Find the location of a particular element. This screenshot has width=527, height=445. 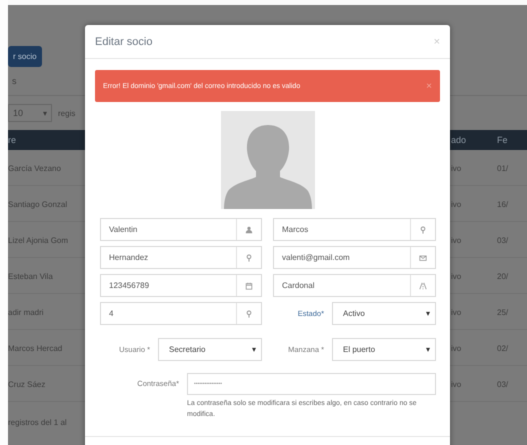

select-field: El puerto ▾ is located at coordinates (384, 349).